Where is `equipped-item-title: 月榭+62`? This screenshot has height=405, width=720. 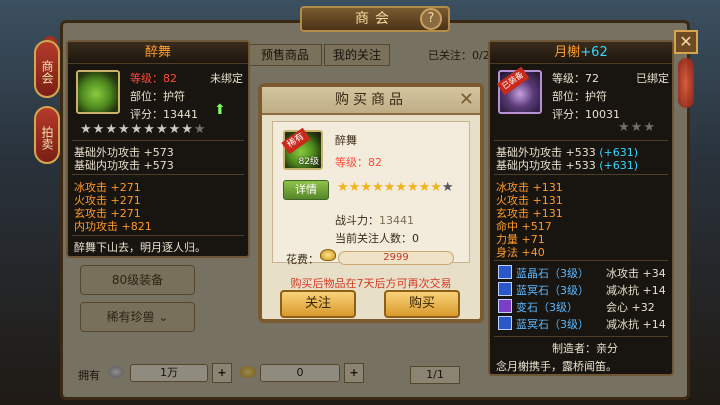
equipped-item-title: 月榭+62 is located at coordinates (581, 53).